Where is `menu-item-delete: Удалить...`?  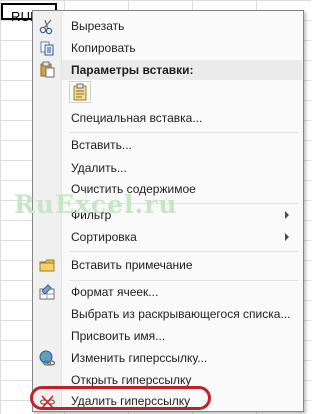 menu-item-delete: Удалить... is located at coordinates (168, 168).